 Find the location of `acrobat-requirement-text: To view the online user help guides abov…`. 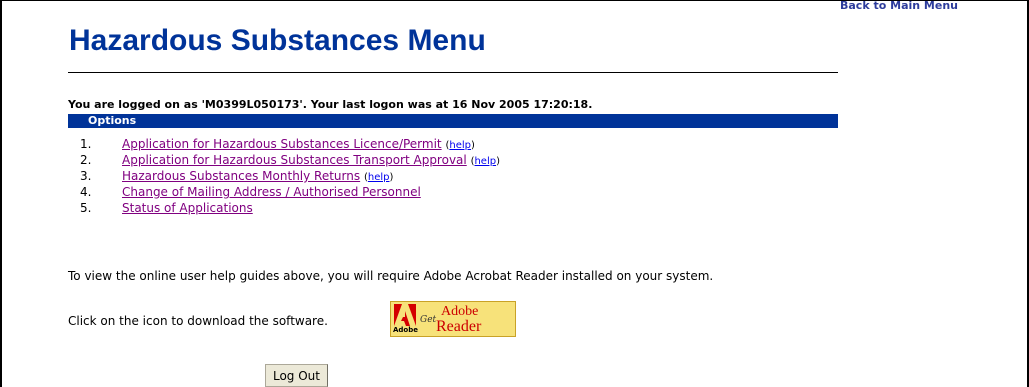

acrobat-requirement-text: To view the online user help guides abov… is located at coordinates (391, 276).